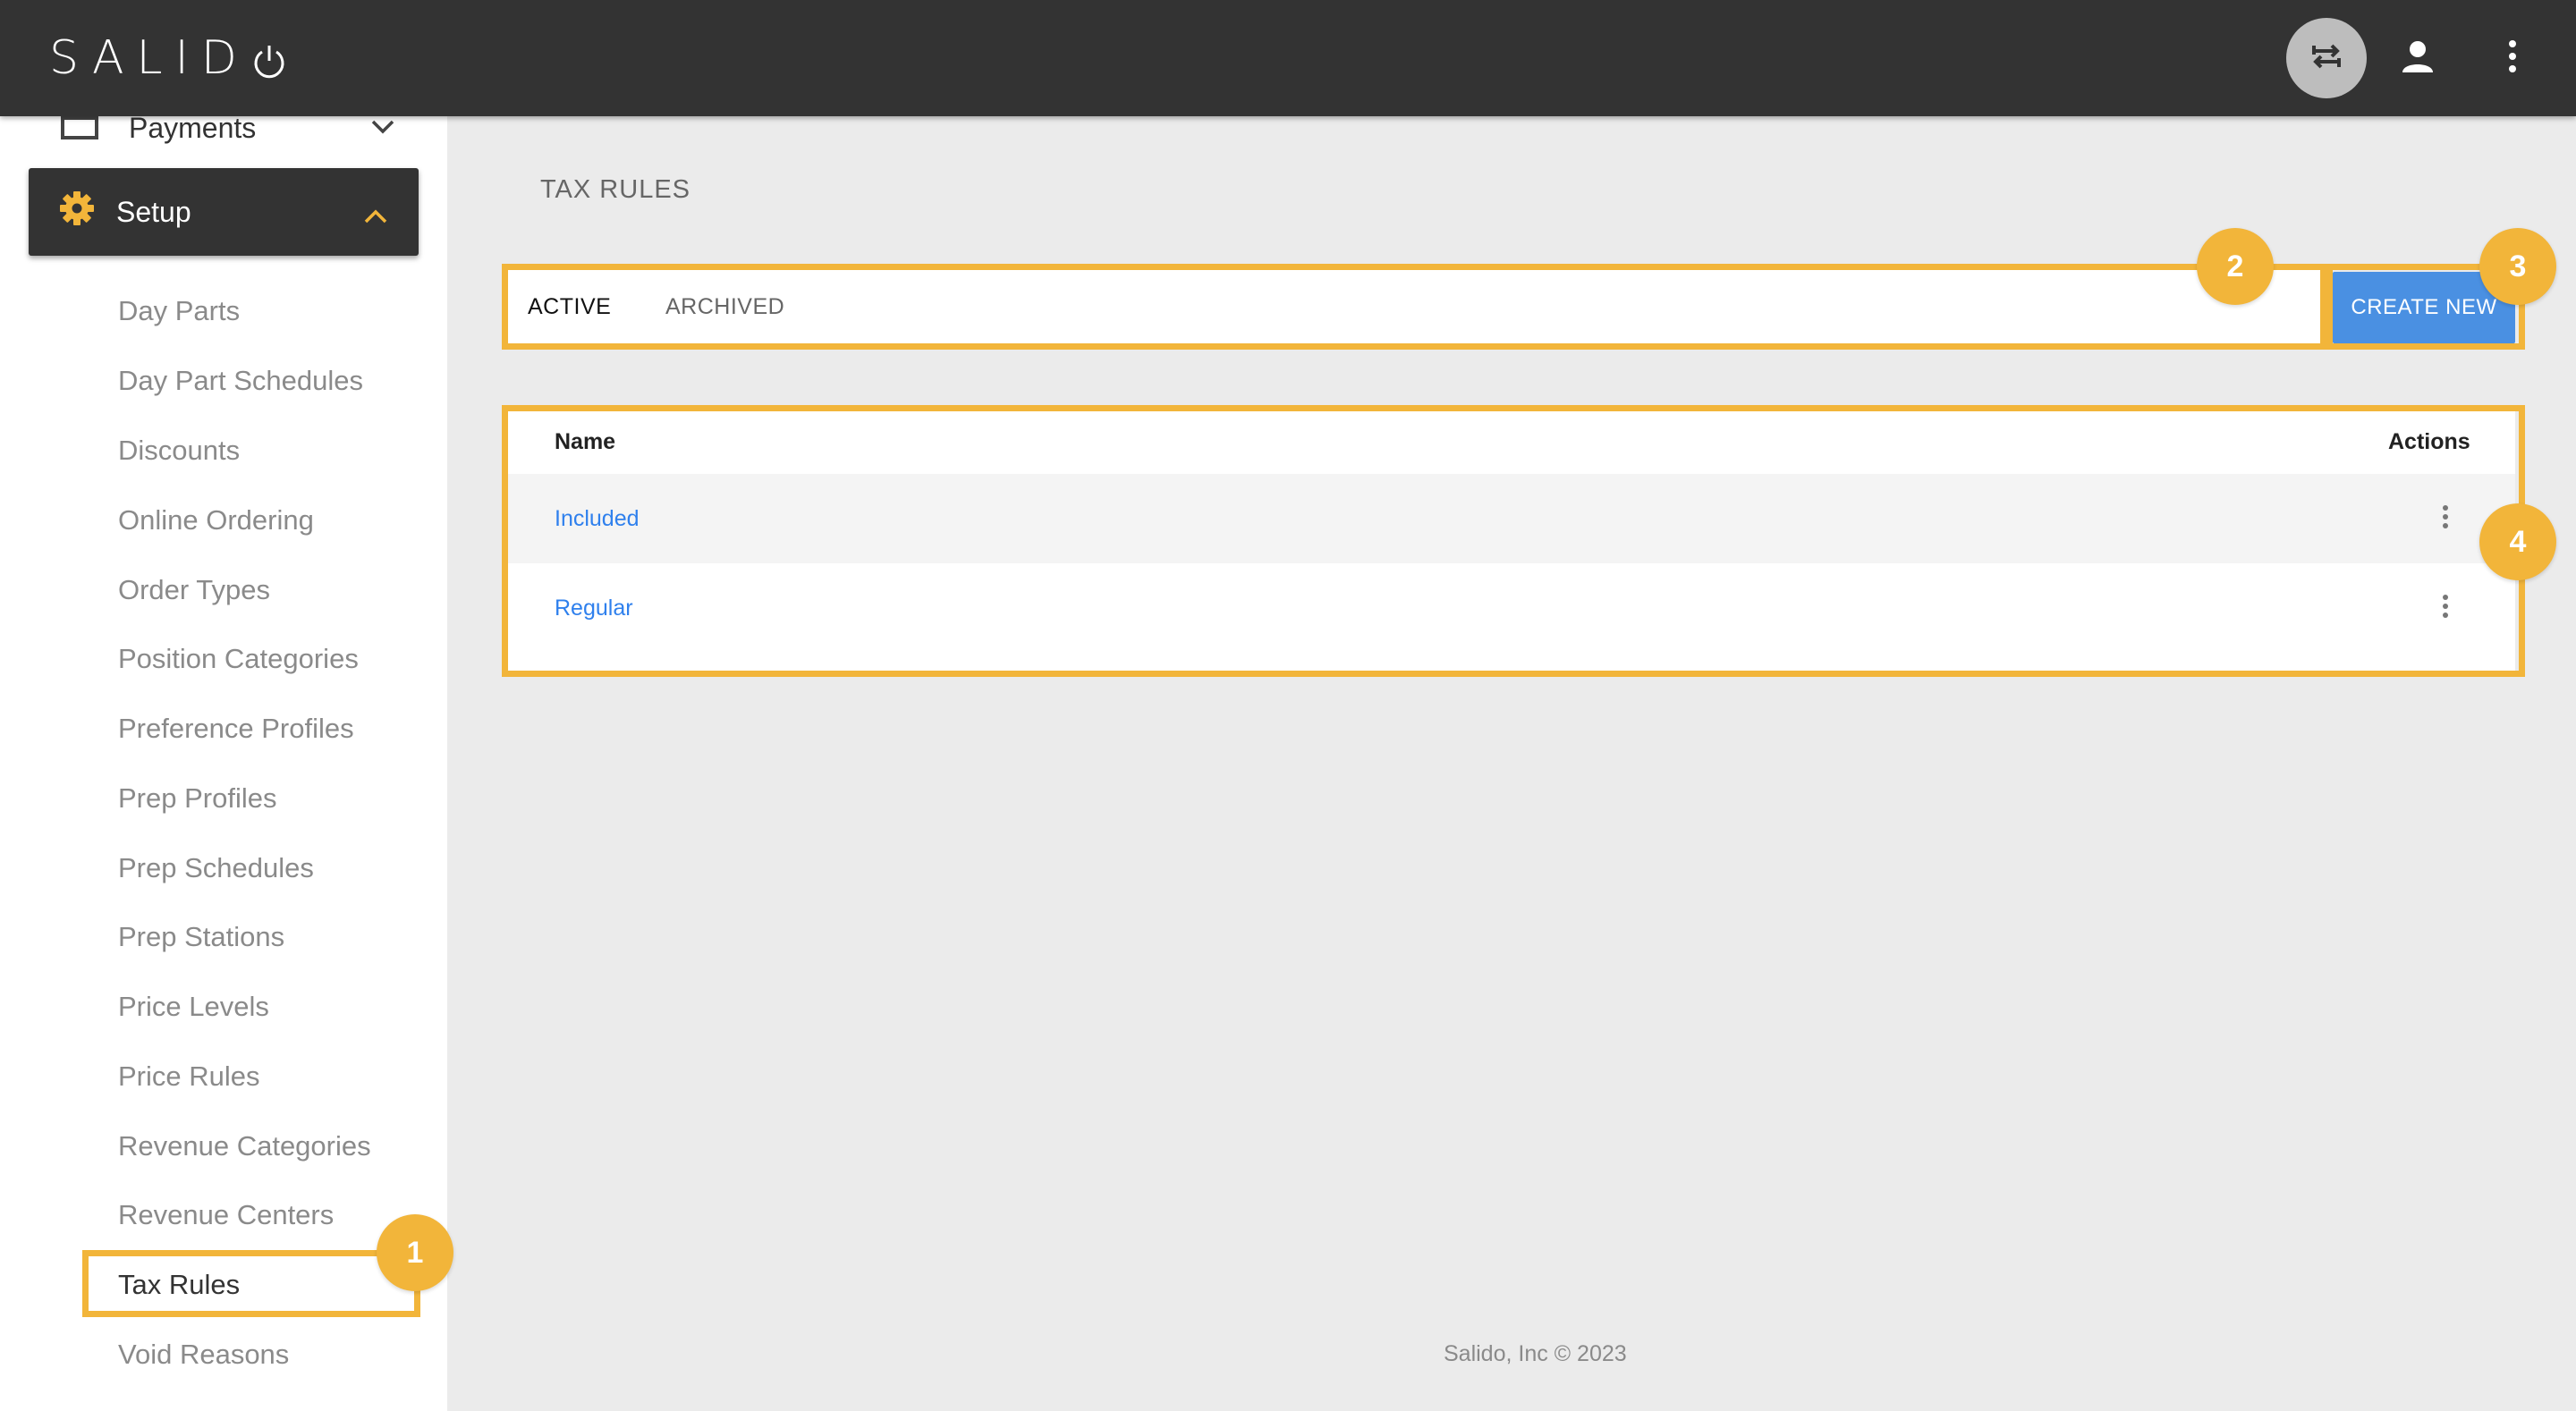 This screenshot has height=1411, width=2576. Describe the element at coordinates (201, 937) in the screenshot. I see `sidebar-item-prep-stations: Prep Stations` at that location.